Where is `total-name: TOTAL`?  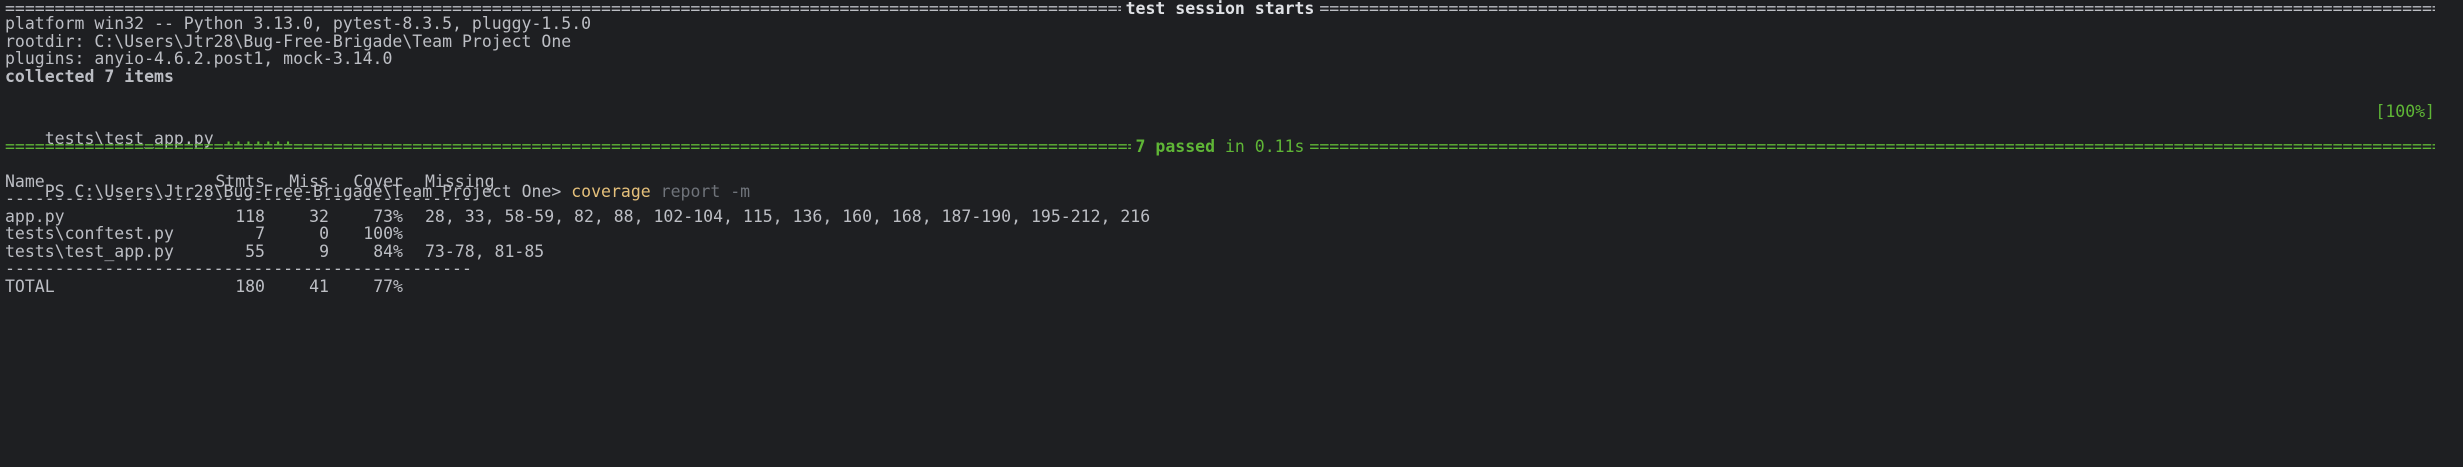 total-name: TOTAL is located at coordinates (30, 286).